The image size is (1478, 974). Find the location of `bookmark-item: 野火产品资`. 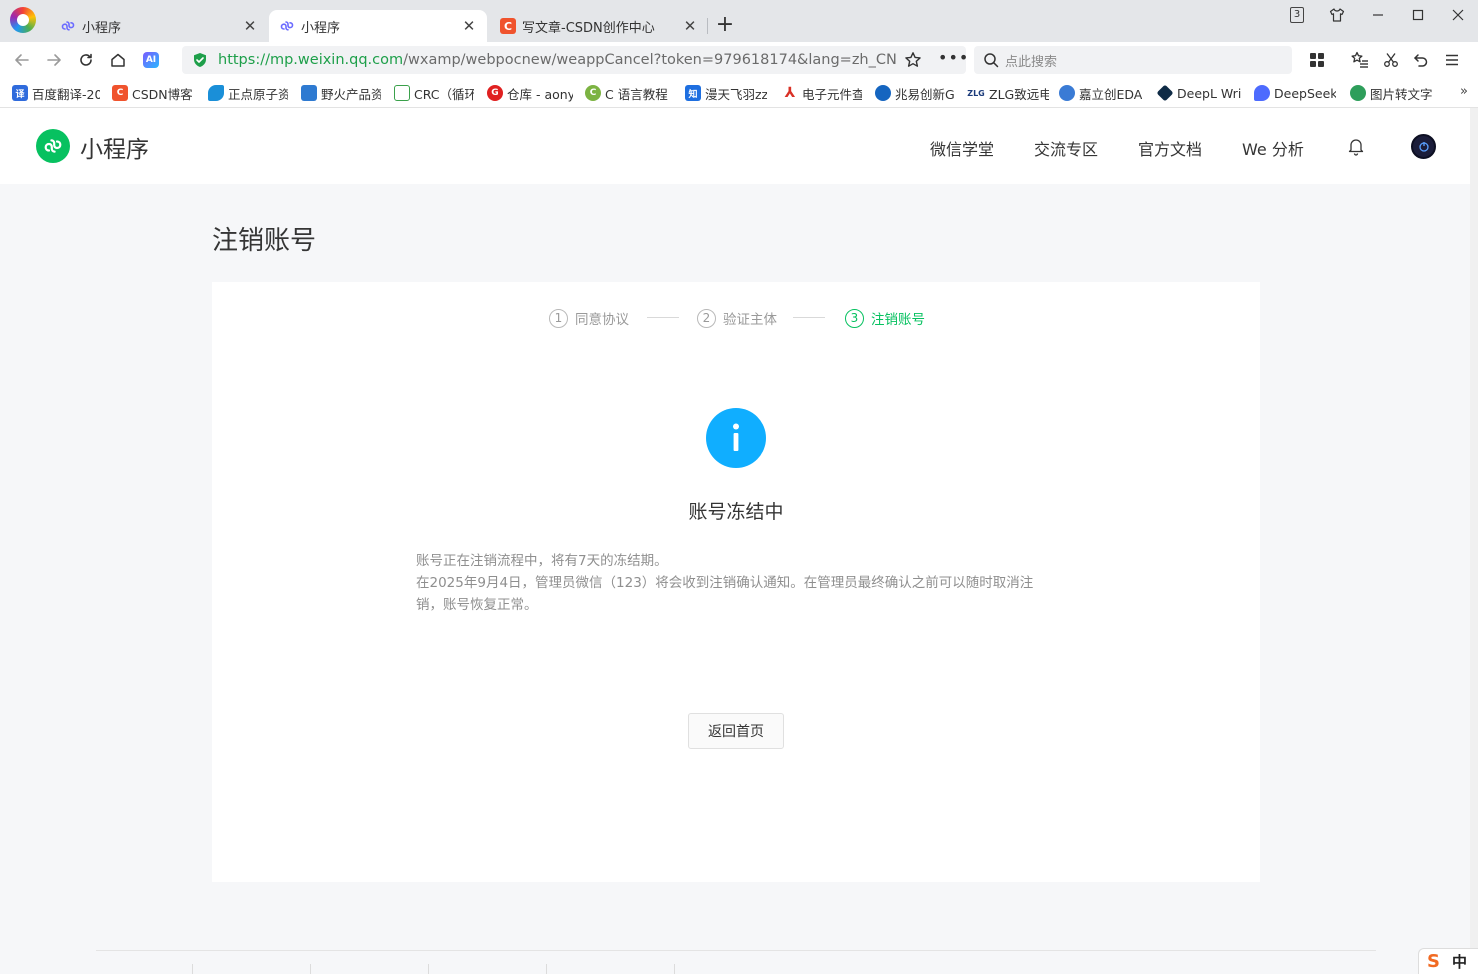

bookmark-item: 野火产品资 is located at coordinates (341, 93).